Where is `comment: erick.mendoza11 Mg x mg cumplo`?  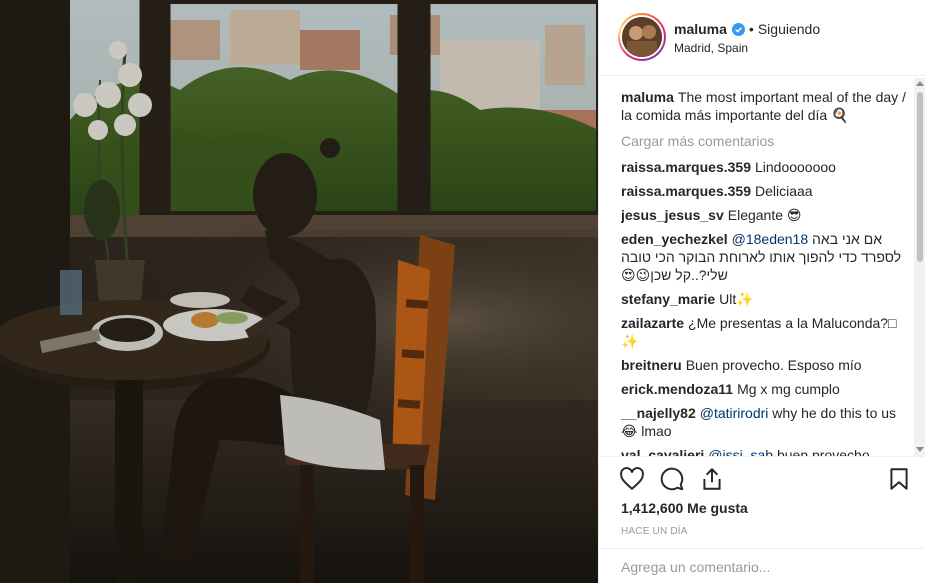
comment: erick.mendoza11 Mg x mg cumplo is located at coordinates (766, 389).